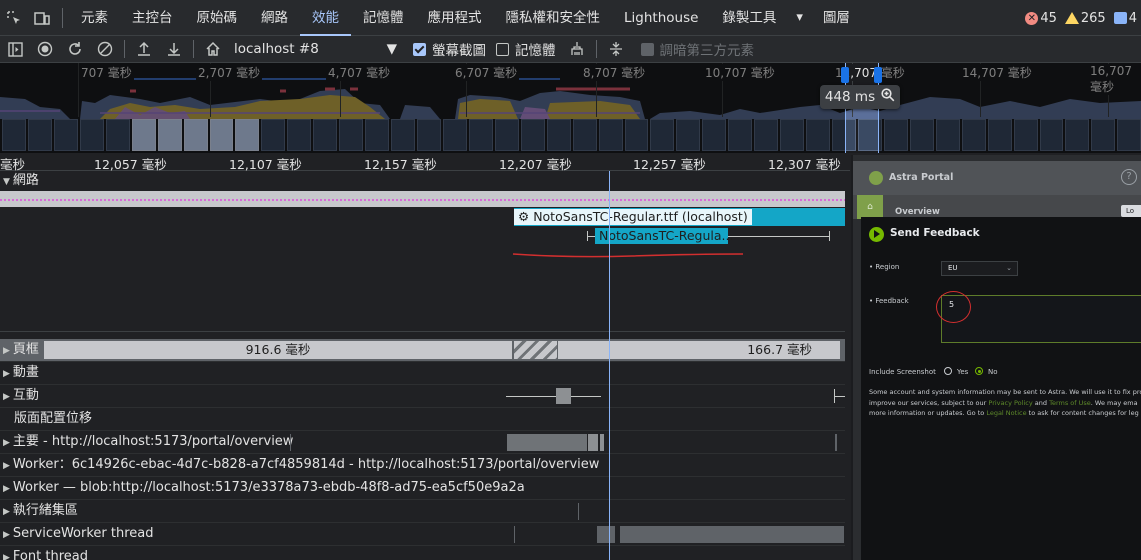 This screenshot has height=560, width=1141. I want to click on performance-toolbar: localhost #8 ▼ 螢幕截圖 記憶體 調暗第三方元素, so click(570, 49).